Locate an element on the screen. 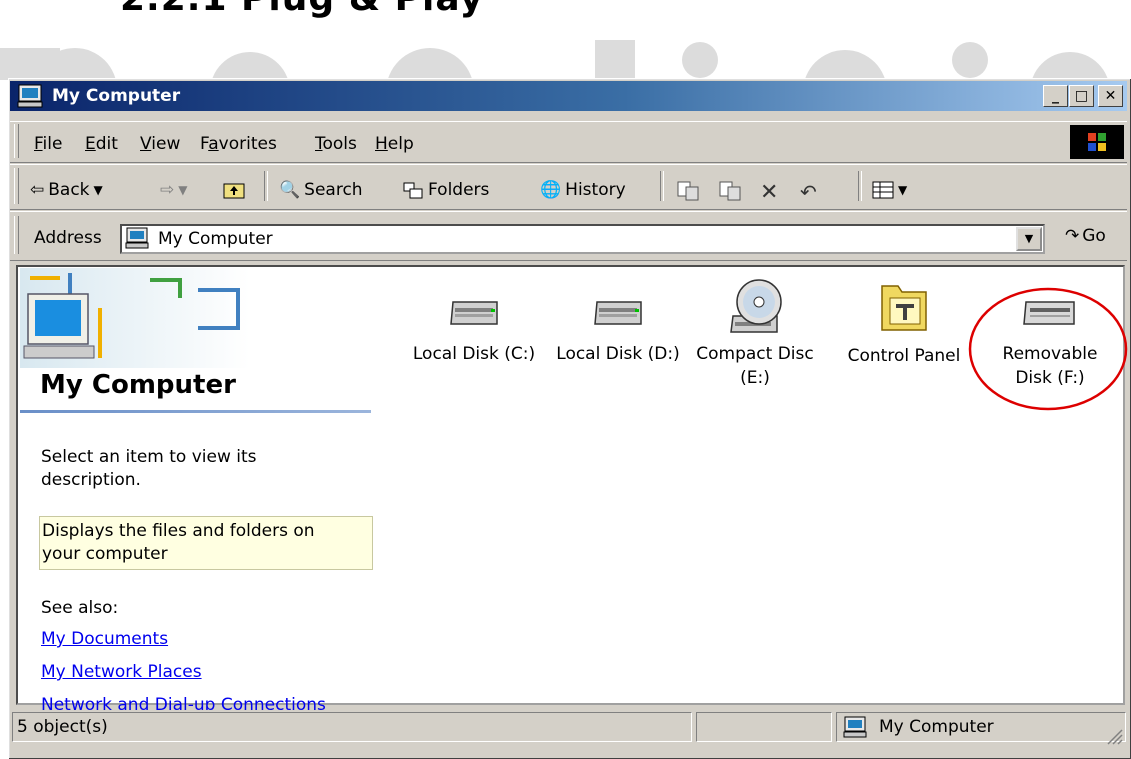  status-zone: My Computer is located at coordinates (981, 727).